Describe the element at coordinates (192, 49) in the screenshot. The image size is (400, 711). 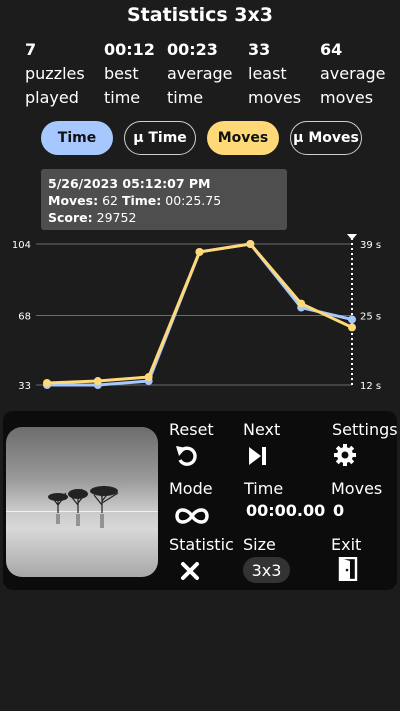
I see `stat-value: 00:23` at that location.